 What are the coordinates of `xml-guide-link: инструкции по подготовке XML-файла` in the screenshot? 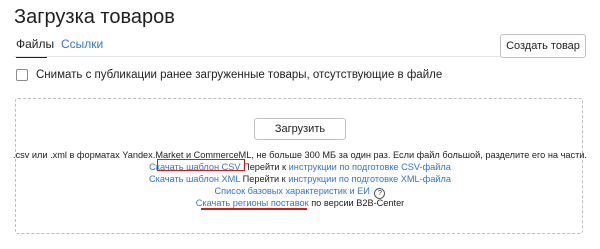 It's located at (369, 179).